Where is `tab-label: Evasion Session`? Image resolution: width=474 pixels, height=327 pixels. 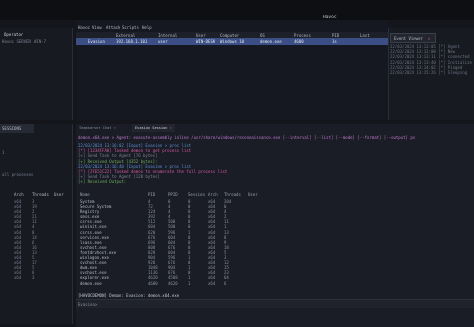 tab-label: Evasion Session is located at coordinates (151, 128).